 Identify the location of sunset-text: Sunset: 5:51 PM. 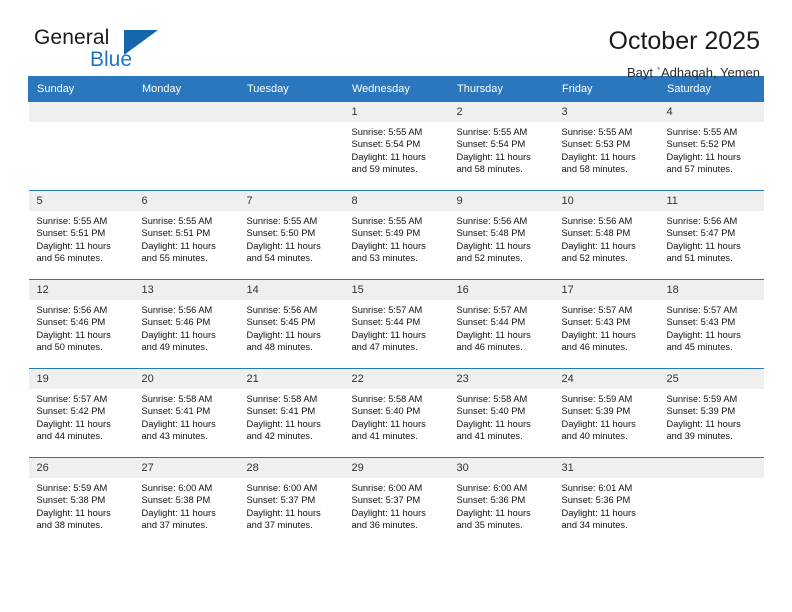
(176, 233).